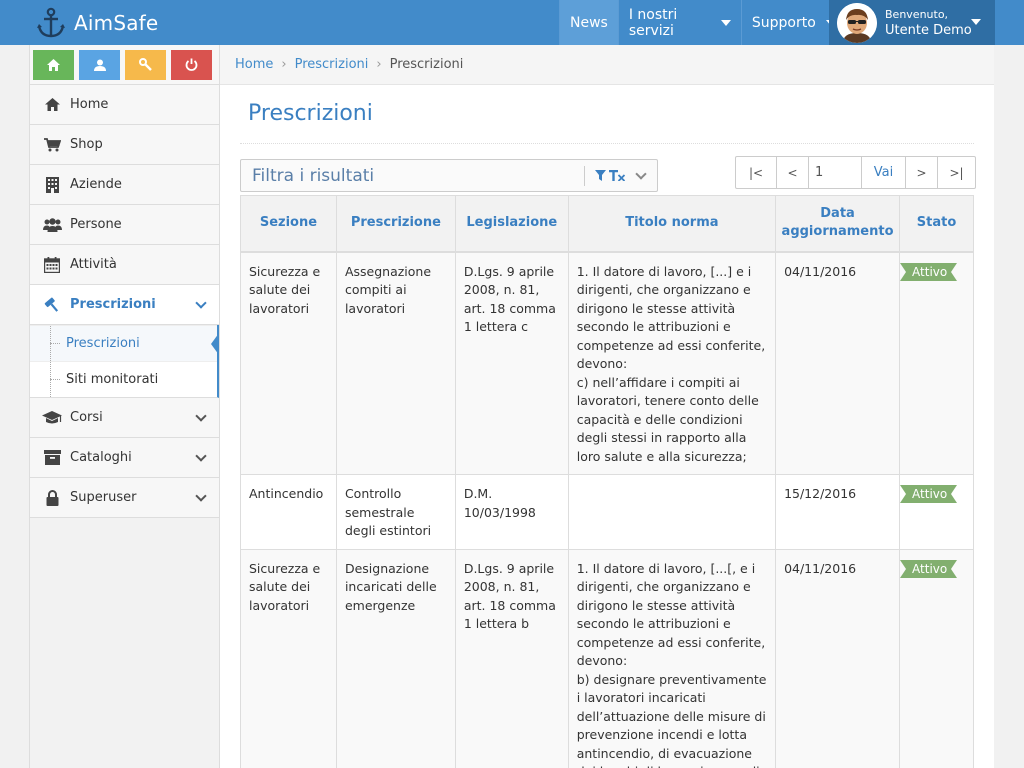 Image resolution: width=1024 pixels, height=768 pixels. Describe the element at coordinates (145, 64) in the screenshot. I see `tools-shortcut-button` at that location.